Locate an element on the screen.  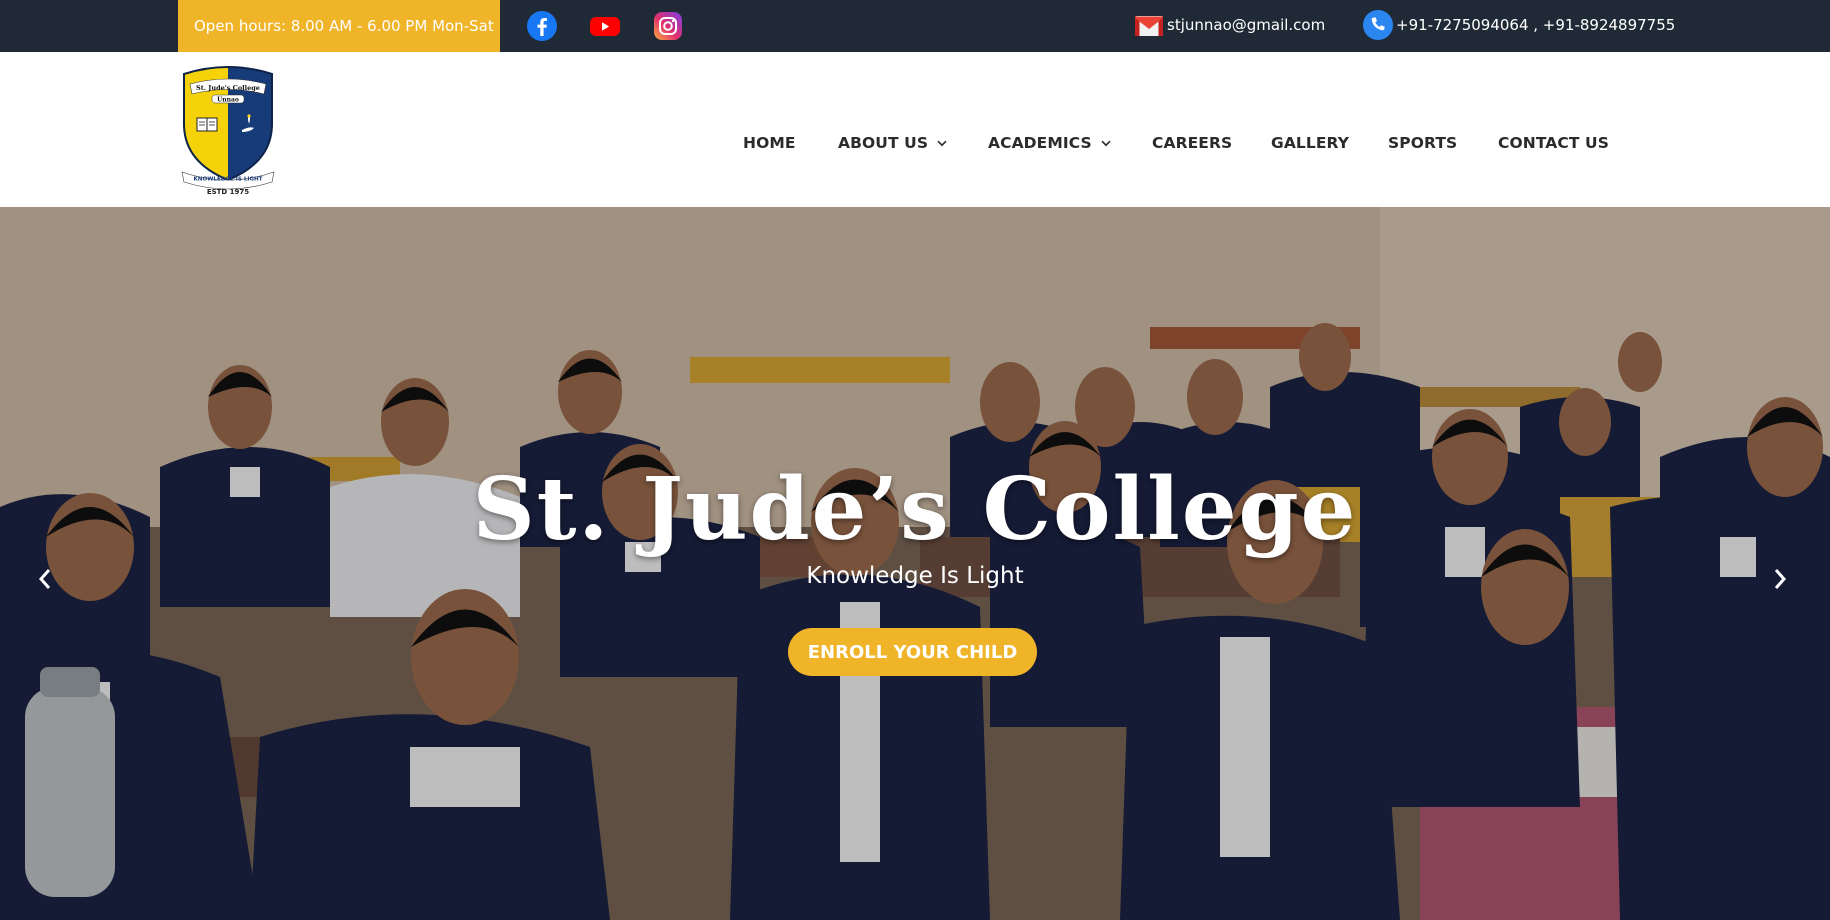
crest-name: St. Jude's College is located at coordinates (228, 88).